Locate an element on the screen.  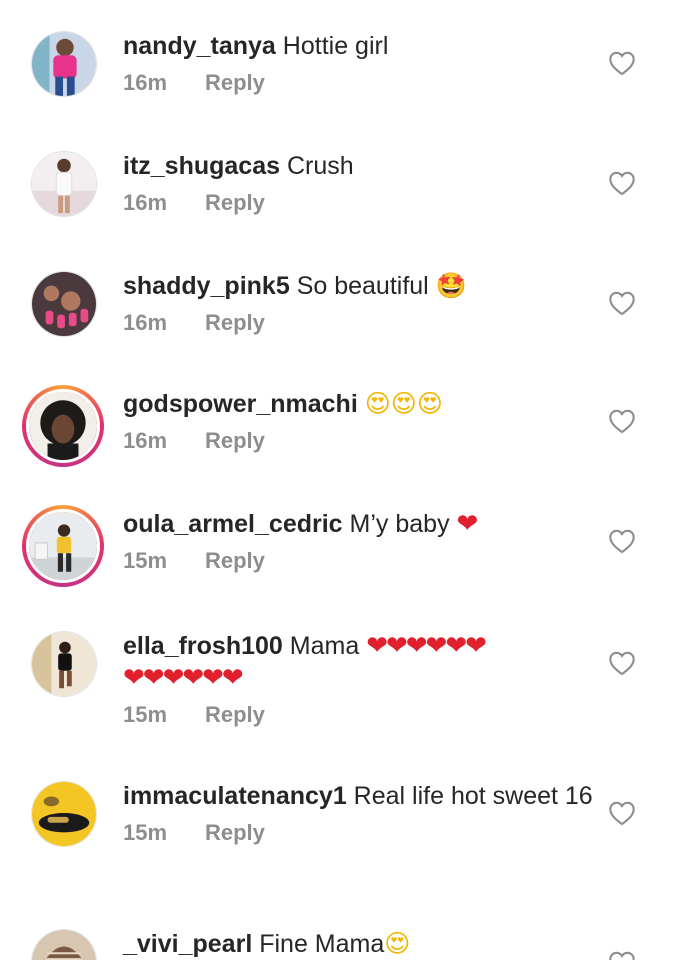
comment-username: shaddy_pink5 is located at coordinates (206, 286).